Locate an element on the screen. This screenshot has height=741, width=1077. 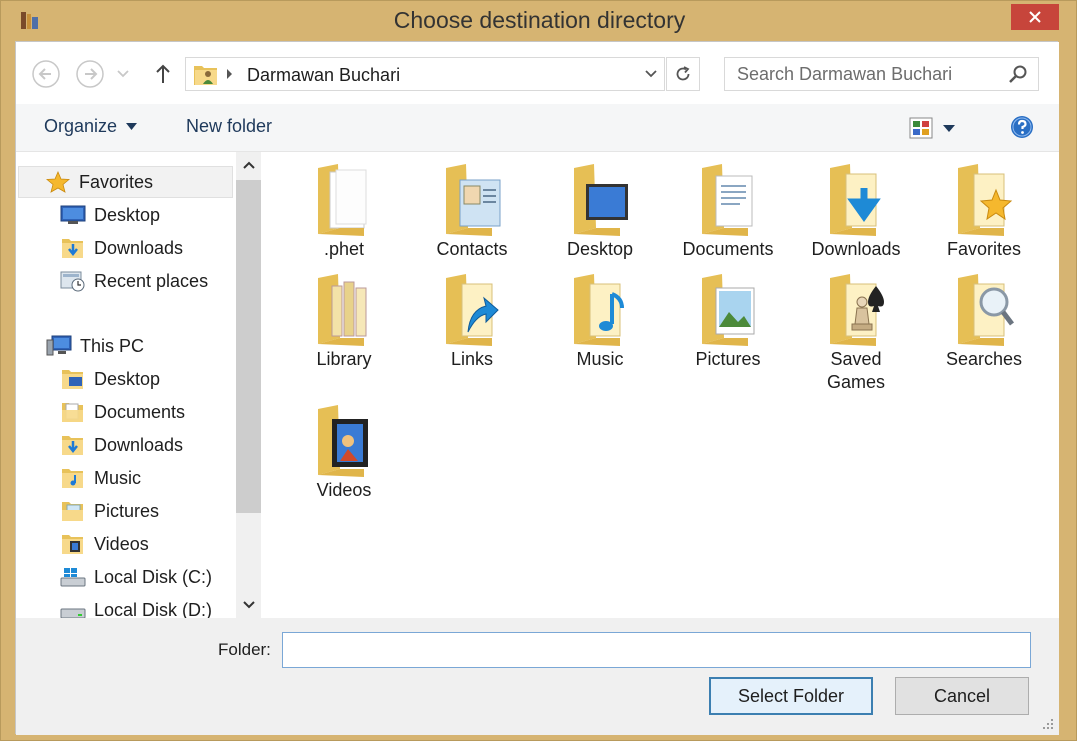
sidebar-item-label: Local Disk (D:) is located at coordinates (153, 609).